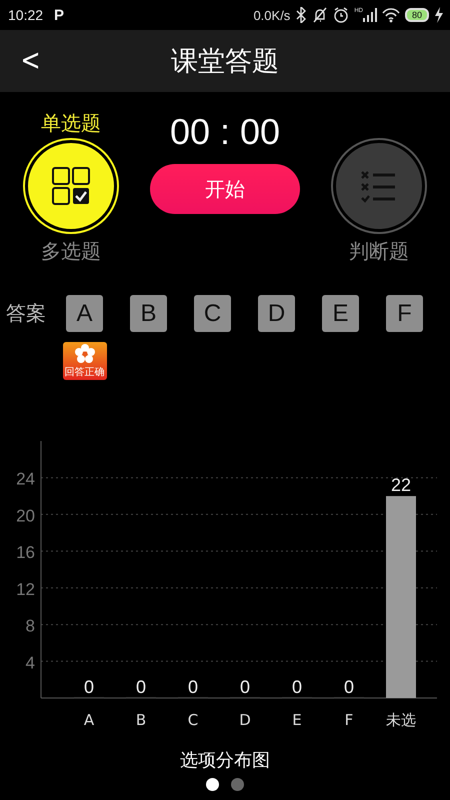 The height and width of the screenshot is (800, 450). I want to click on y-tick-label: 12, so click(25, 589).